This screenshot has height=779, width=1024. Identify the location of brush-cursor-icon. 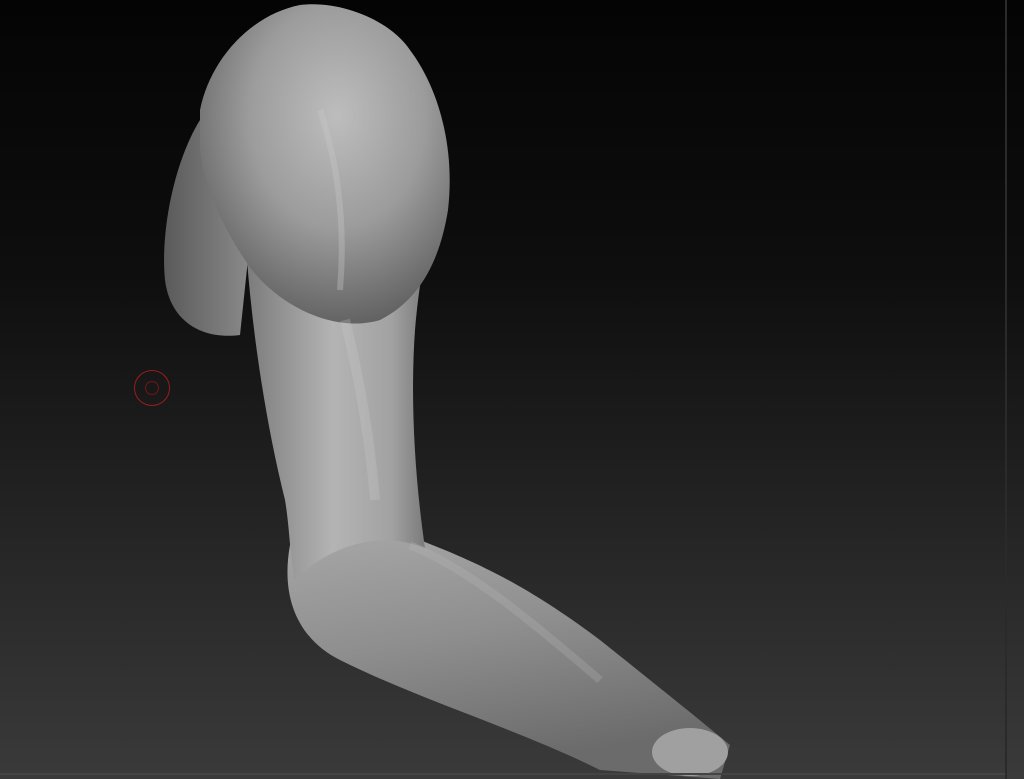
(152, 388).